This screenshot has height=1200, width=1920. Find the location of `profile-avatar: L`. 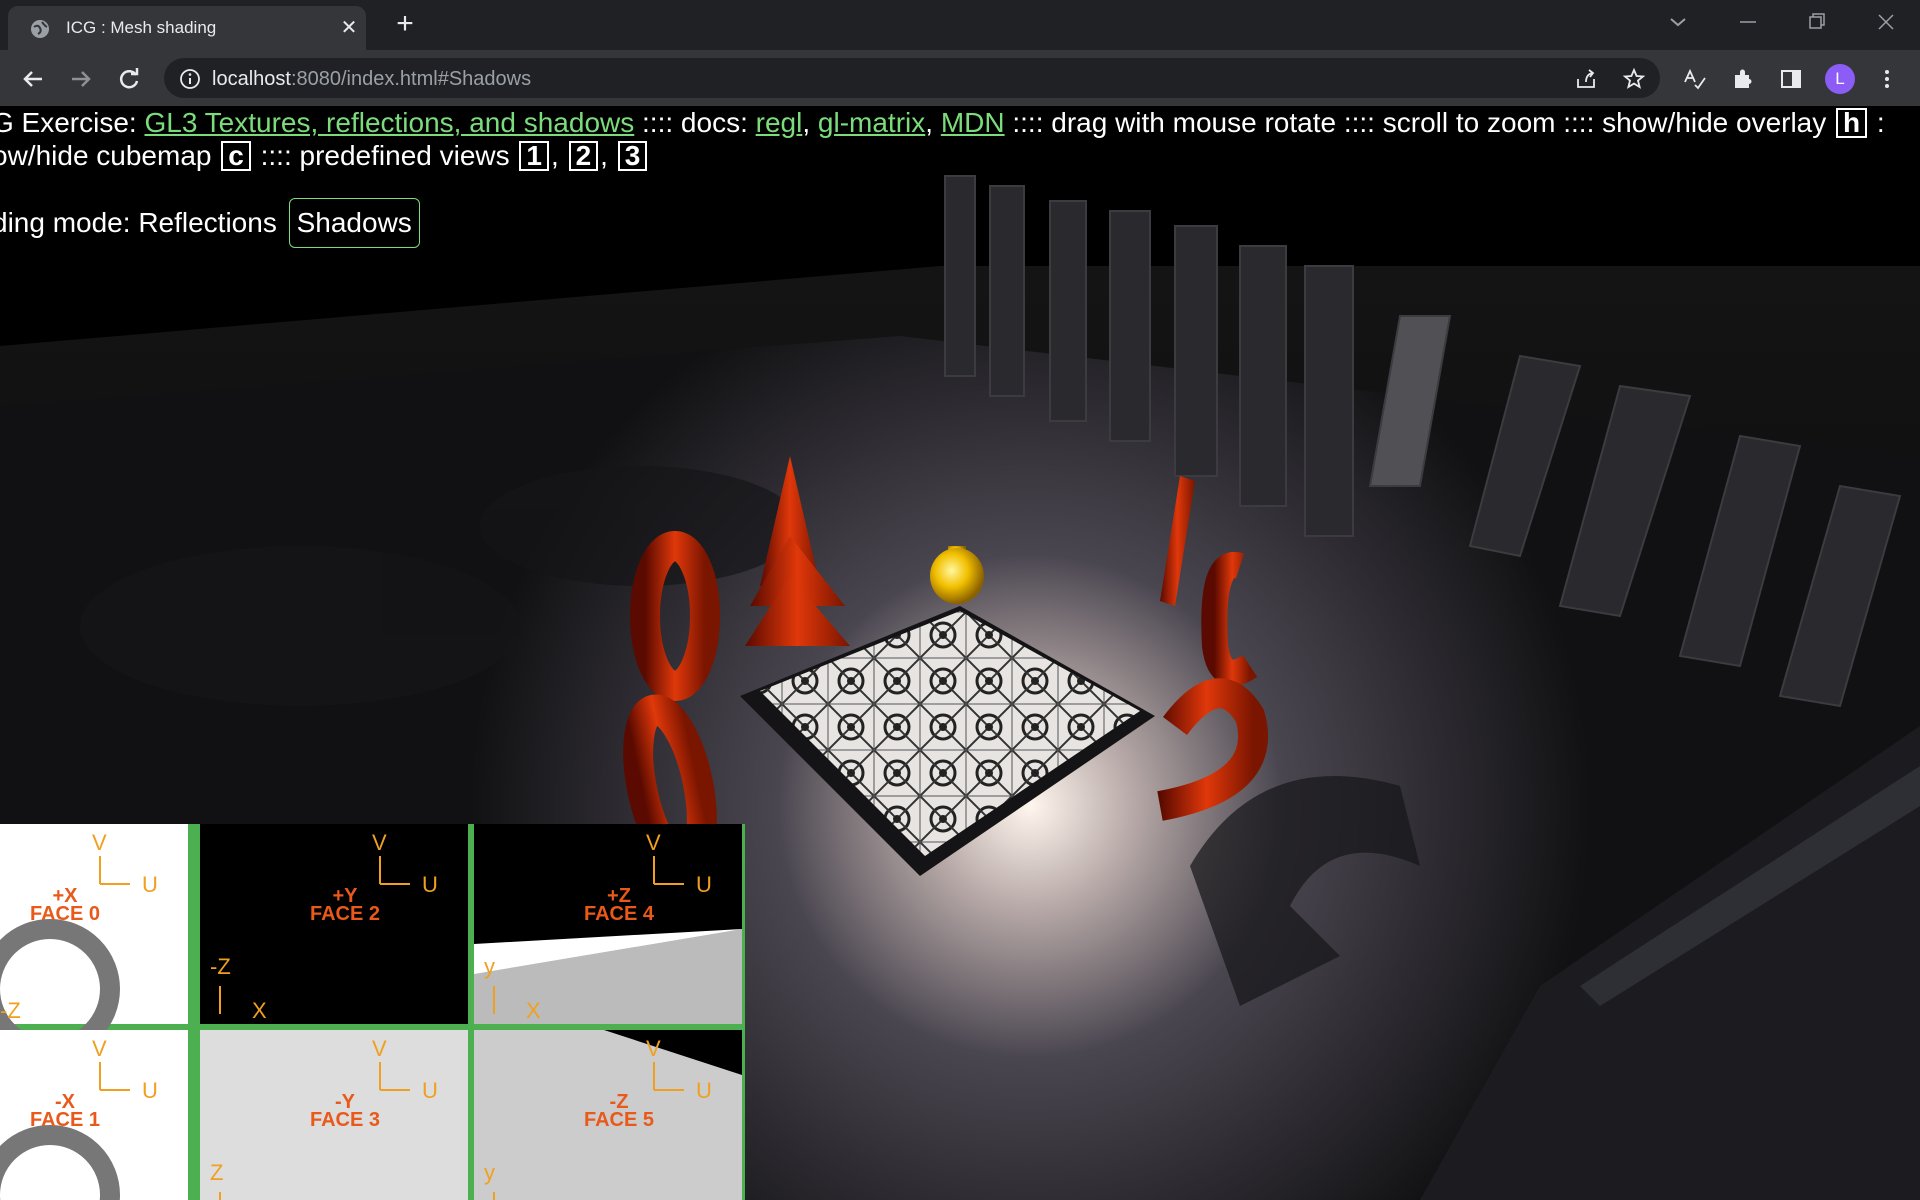

profile-avatar: L is located at coordinates (1840, 79).